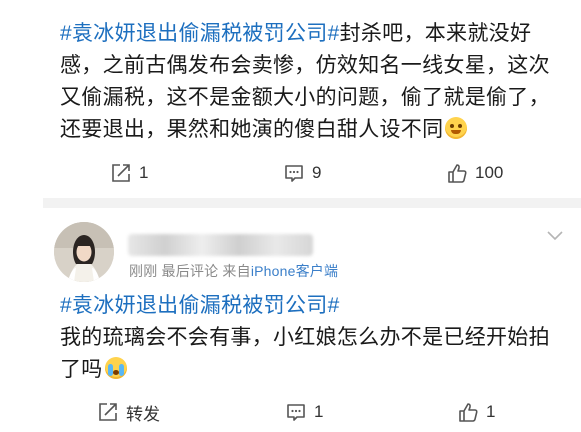 The image size is (581, 432). I want to click on post-from-label: 来自, so click(236, 271).